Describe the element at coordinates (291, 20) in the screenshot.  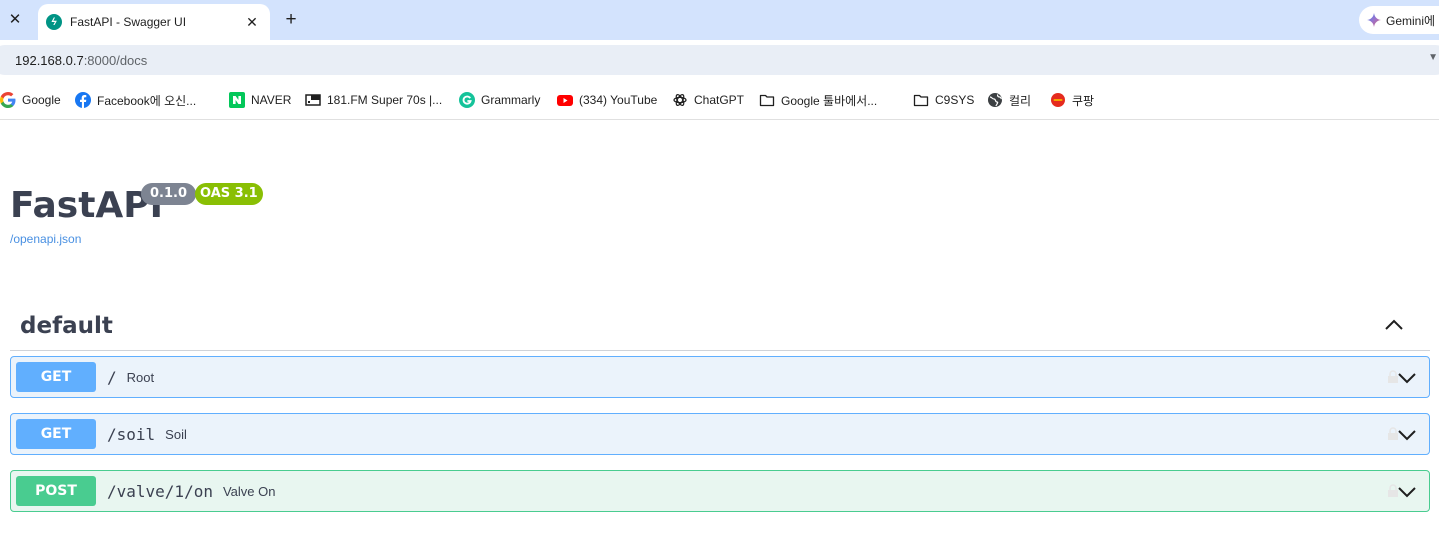
I see `new-tab-button: +` at that location.